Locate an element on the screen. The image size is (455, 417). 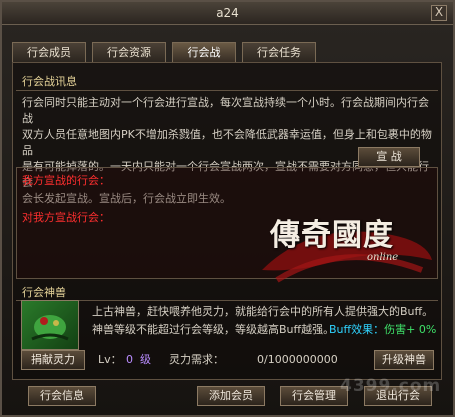
close-icon: X is located at coordinates (439, 13).